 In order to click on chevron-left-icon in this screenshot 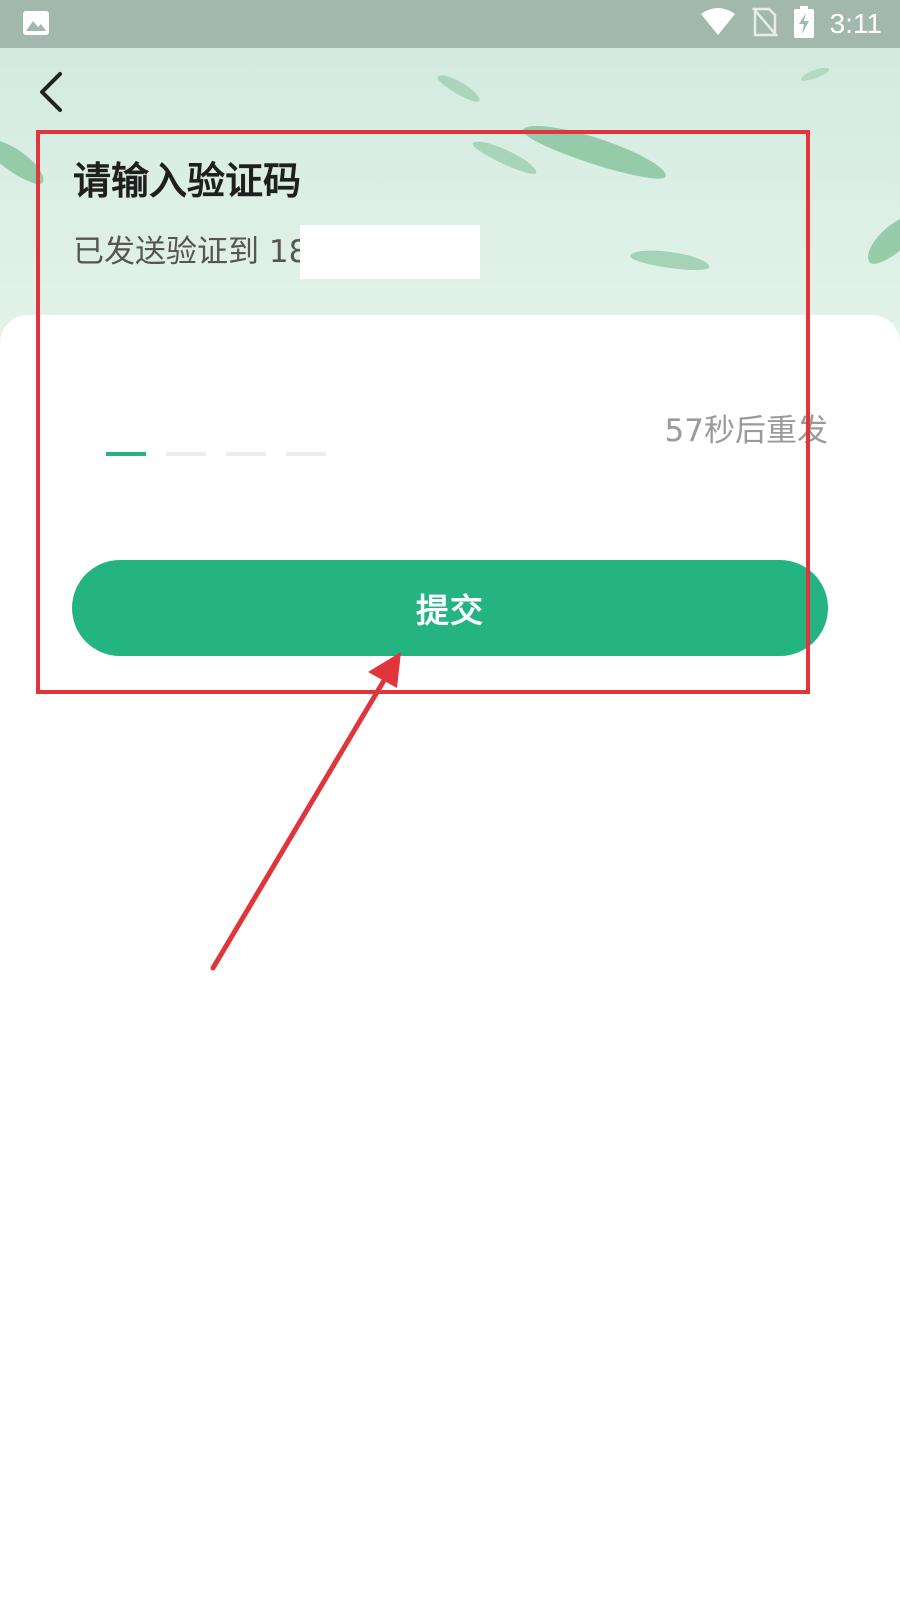, I will do `click(54, 97)`.